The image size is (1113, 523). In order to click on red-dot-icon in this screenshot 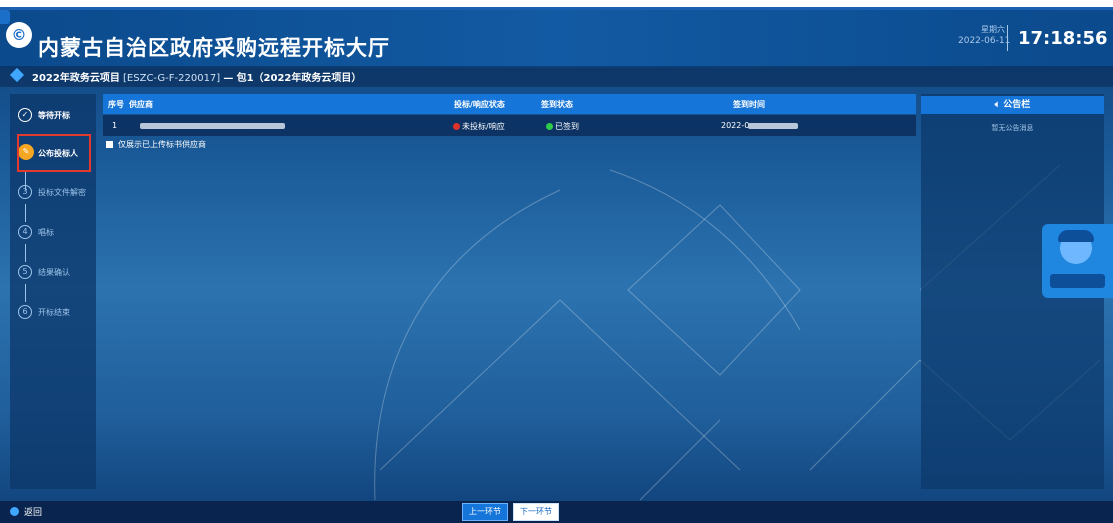, I will do `click(456, 126)`.